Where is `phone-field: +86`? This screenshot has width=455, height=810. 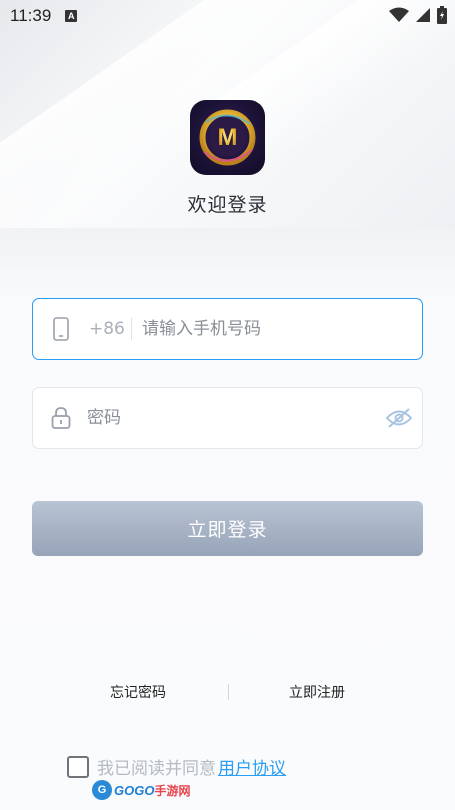
phone-field: +86 is located at coordinates (227, 329).